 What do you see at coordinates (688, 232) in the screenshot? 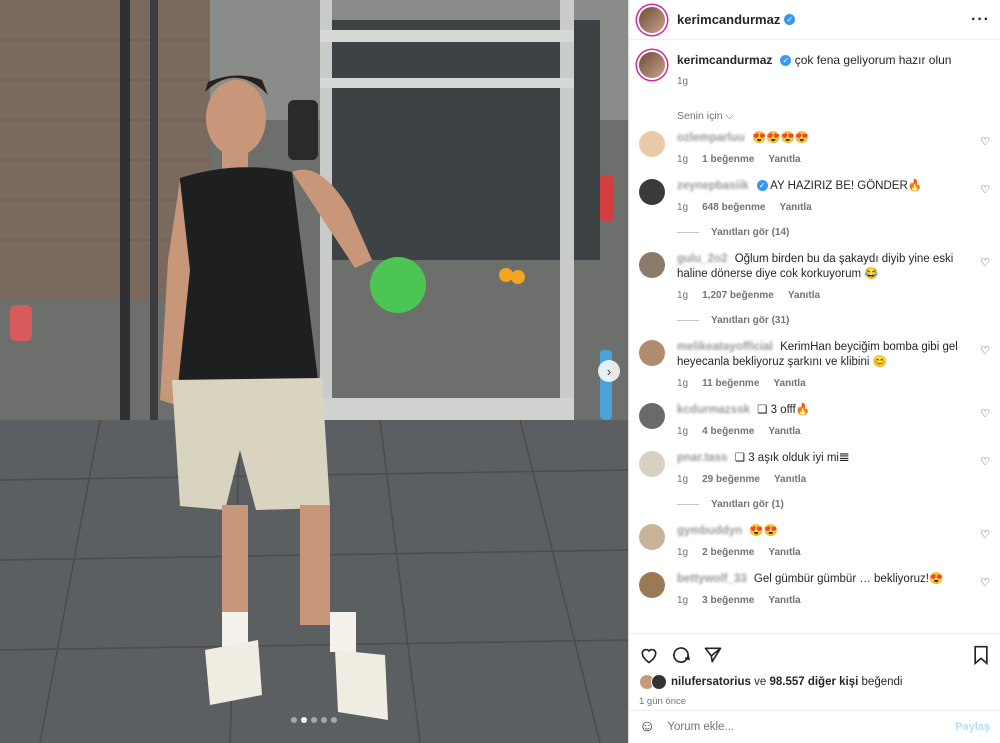
I see `replies-divider` at bounding box center [688, 232].